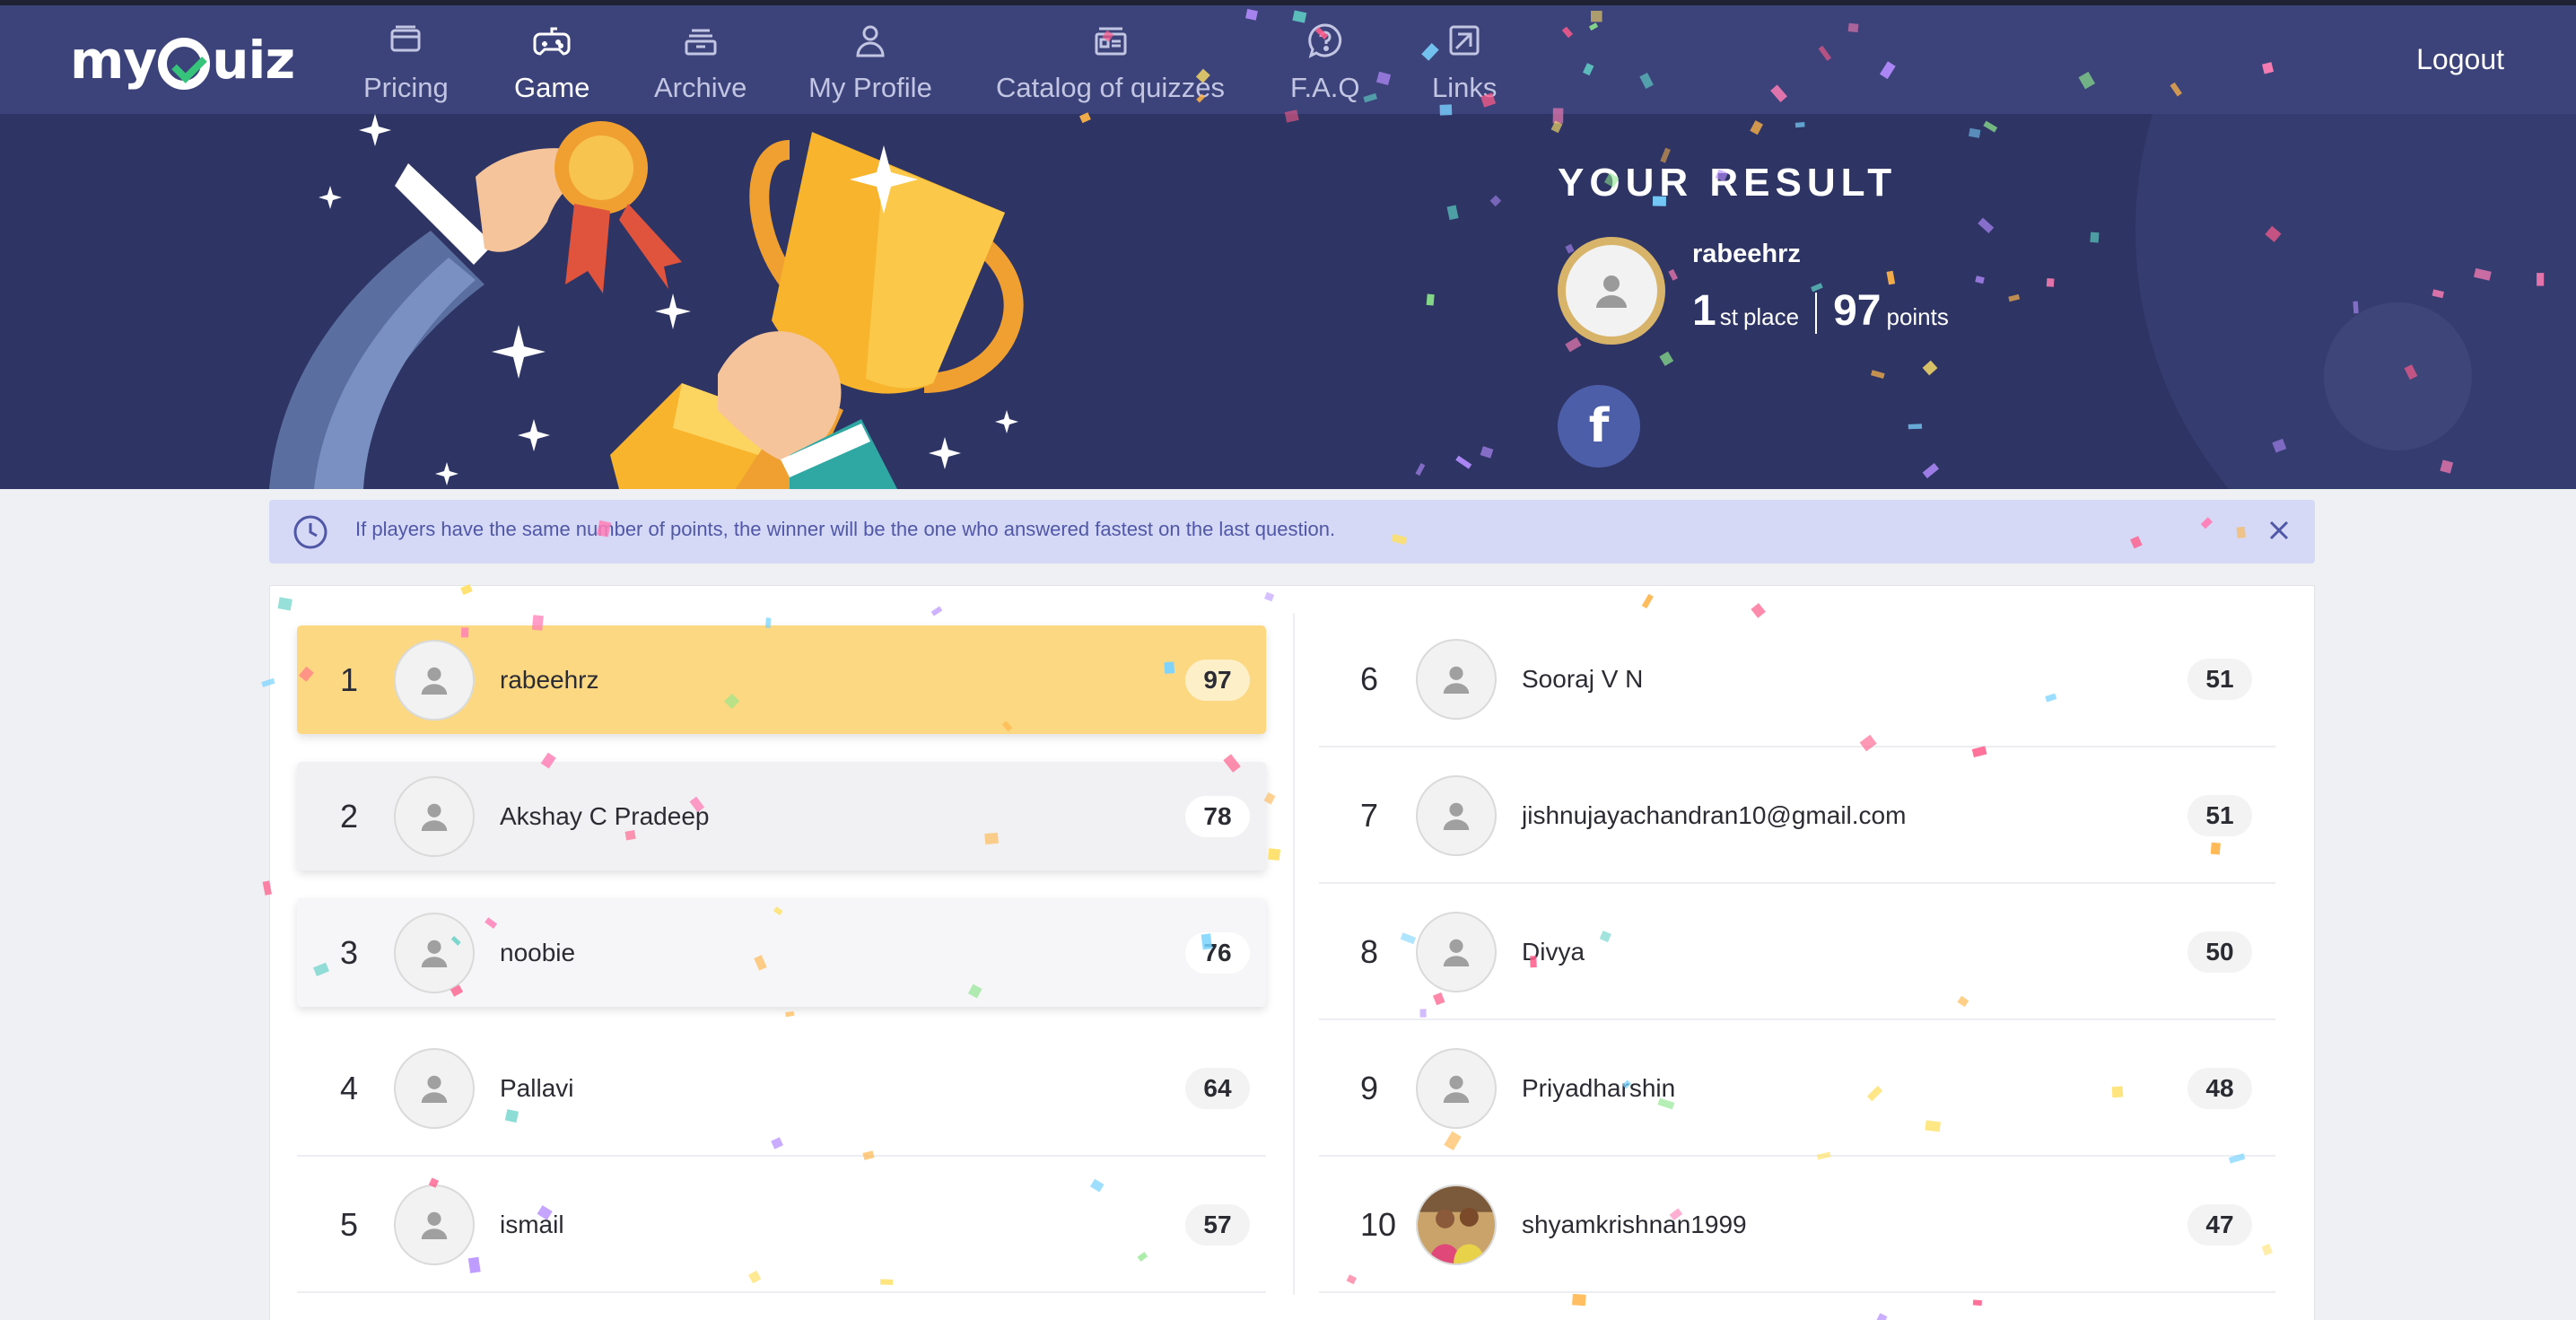 This screenshot has width=2576, height=1320. Describe the element at coordinates (1635, 1224) in the screenshot. I see `player-name: shyamkrishnan1999` at that location.